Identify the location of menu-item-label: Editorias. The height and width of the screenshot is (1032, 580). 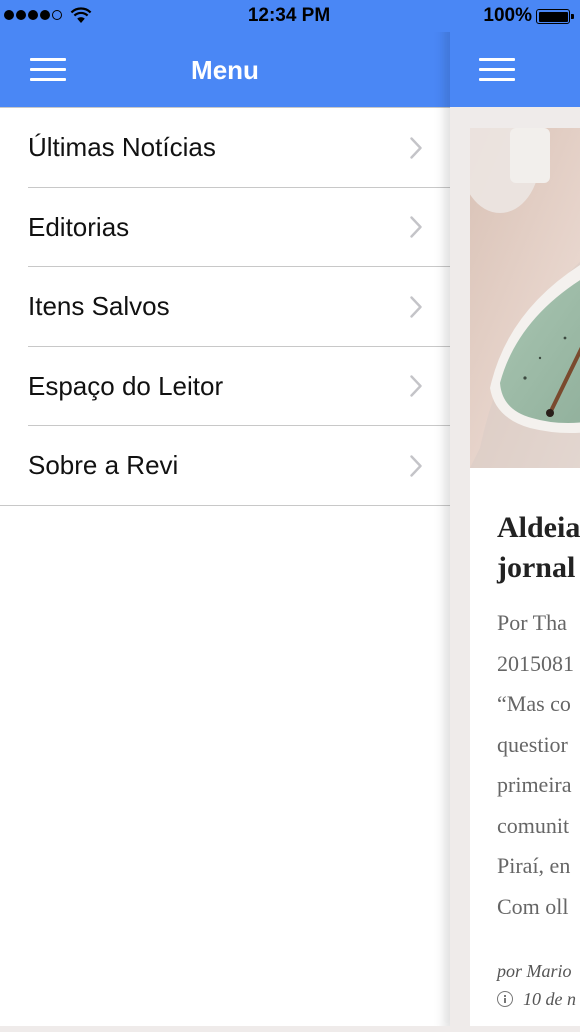
(79, 226).